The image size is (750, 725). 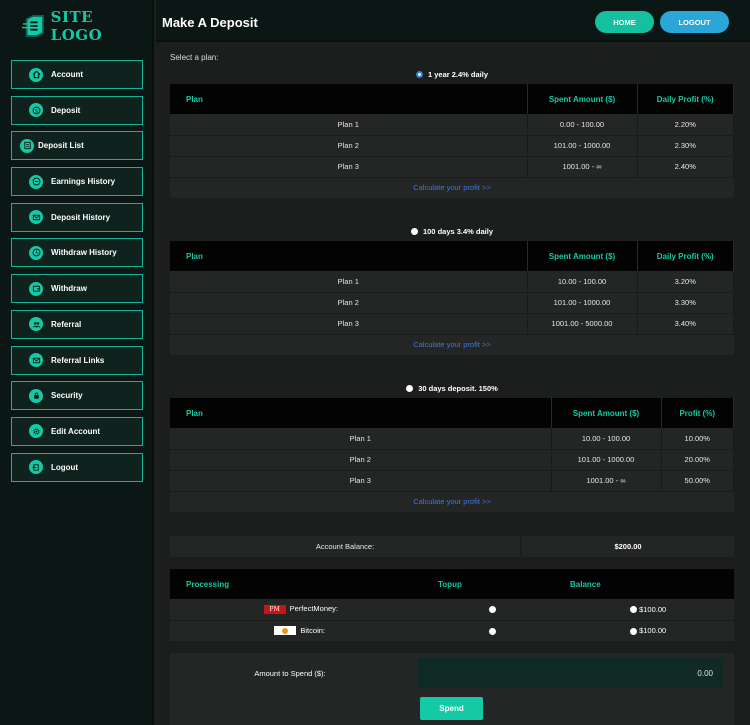 I want to click on profit-cell: 10.00%, so click(x=697, y=439).